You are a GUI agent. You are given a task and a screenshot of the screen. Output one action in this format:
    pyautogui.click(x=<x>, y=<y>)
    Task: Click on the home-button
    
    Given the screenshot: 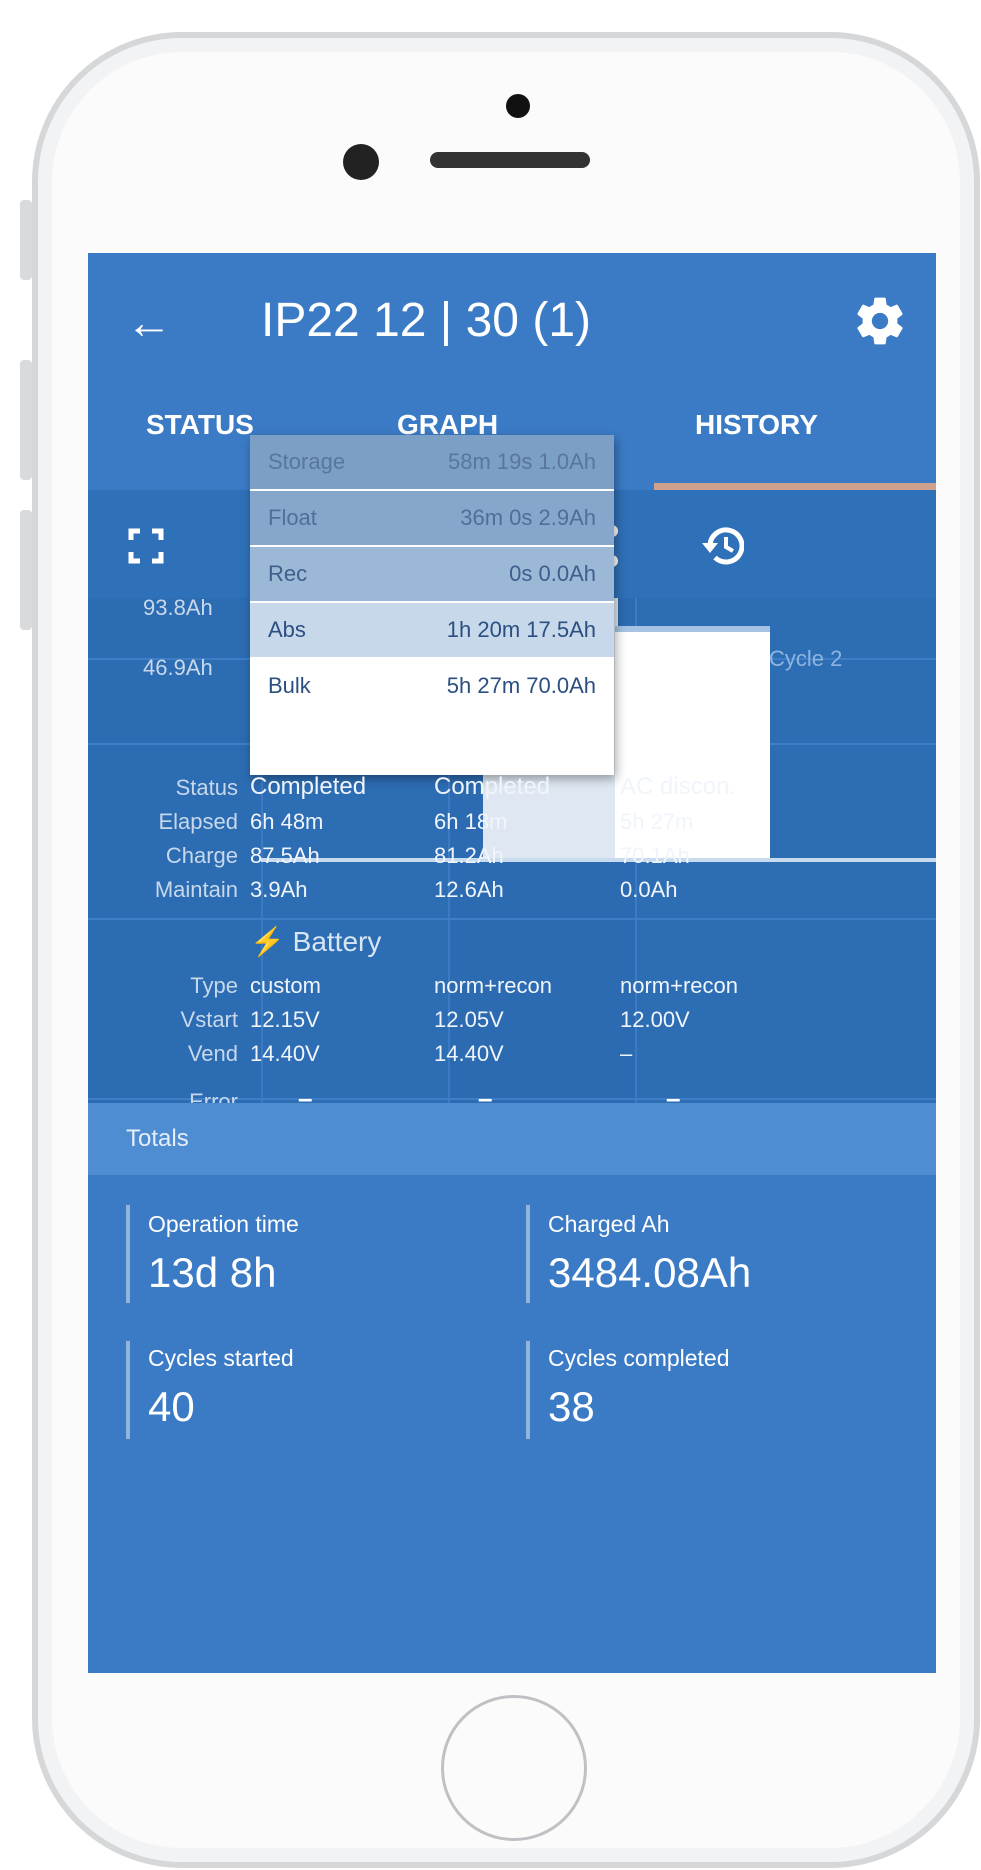 What is the action you would take?
    pyautogui.click(x=514, y=1768)
    